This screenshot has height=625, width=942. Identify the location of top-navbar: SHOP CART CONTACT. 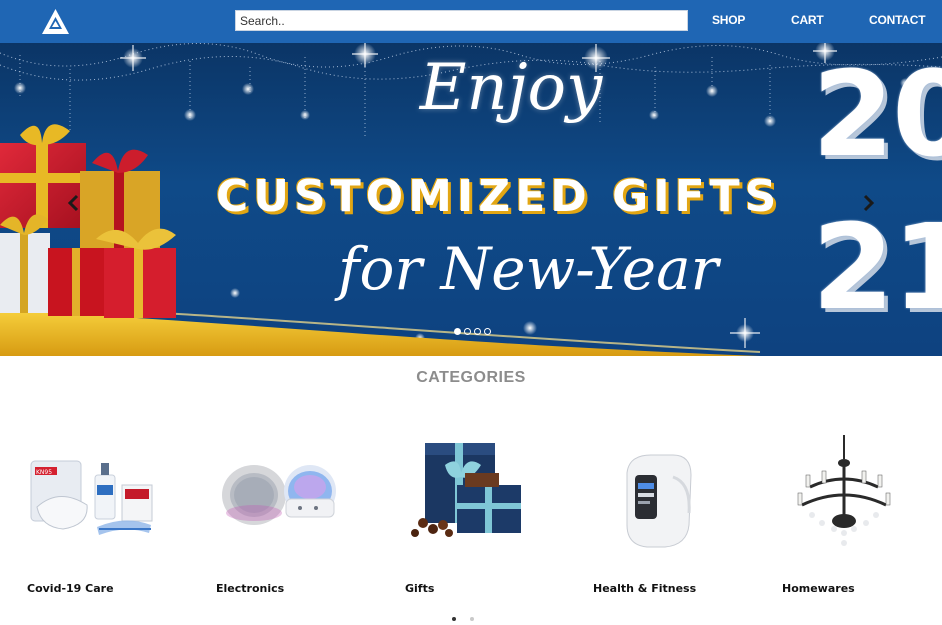
(471, 21).